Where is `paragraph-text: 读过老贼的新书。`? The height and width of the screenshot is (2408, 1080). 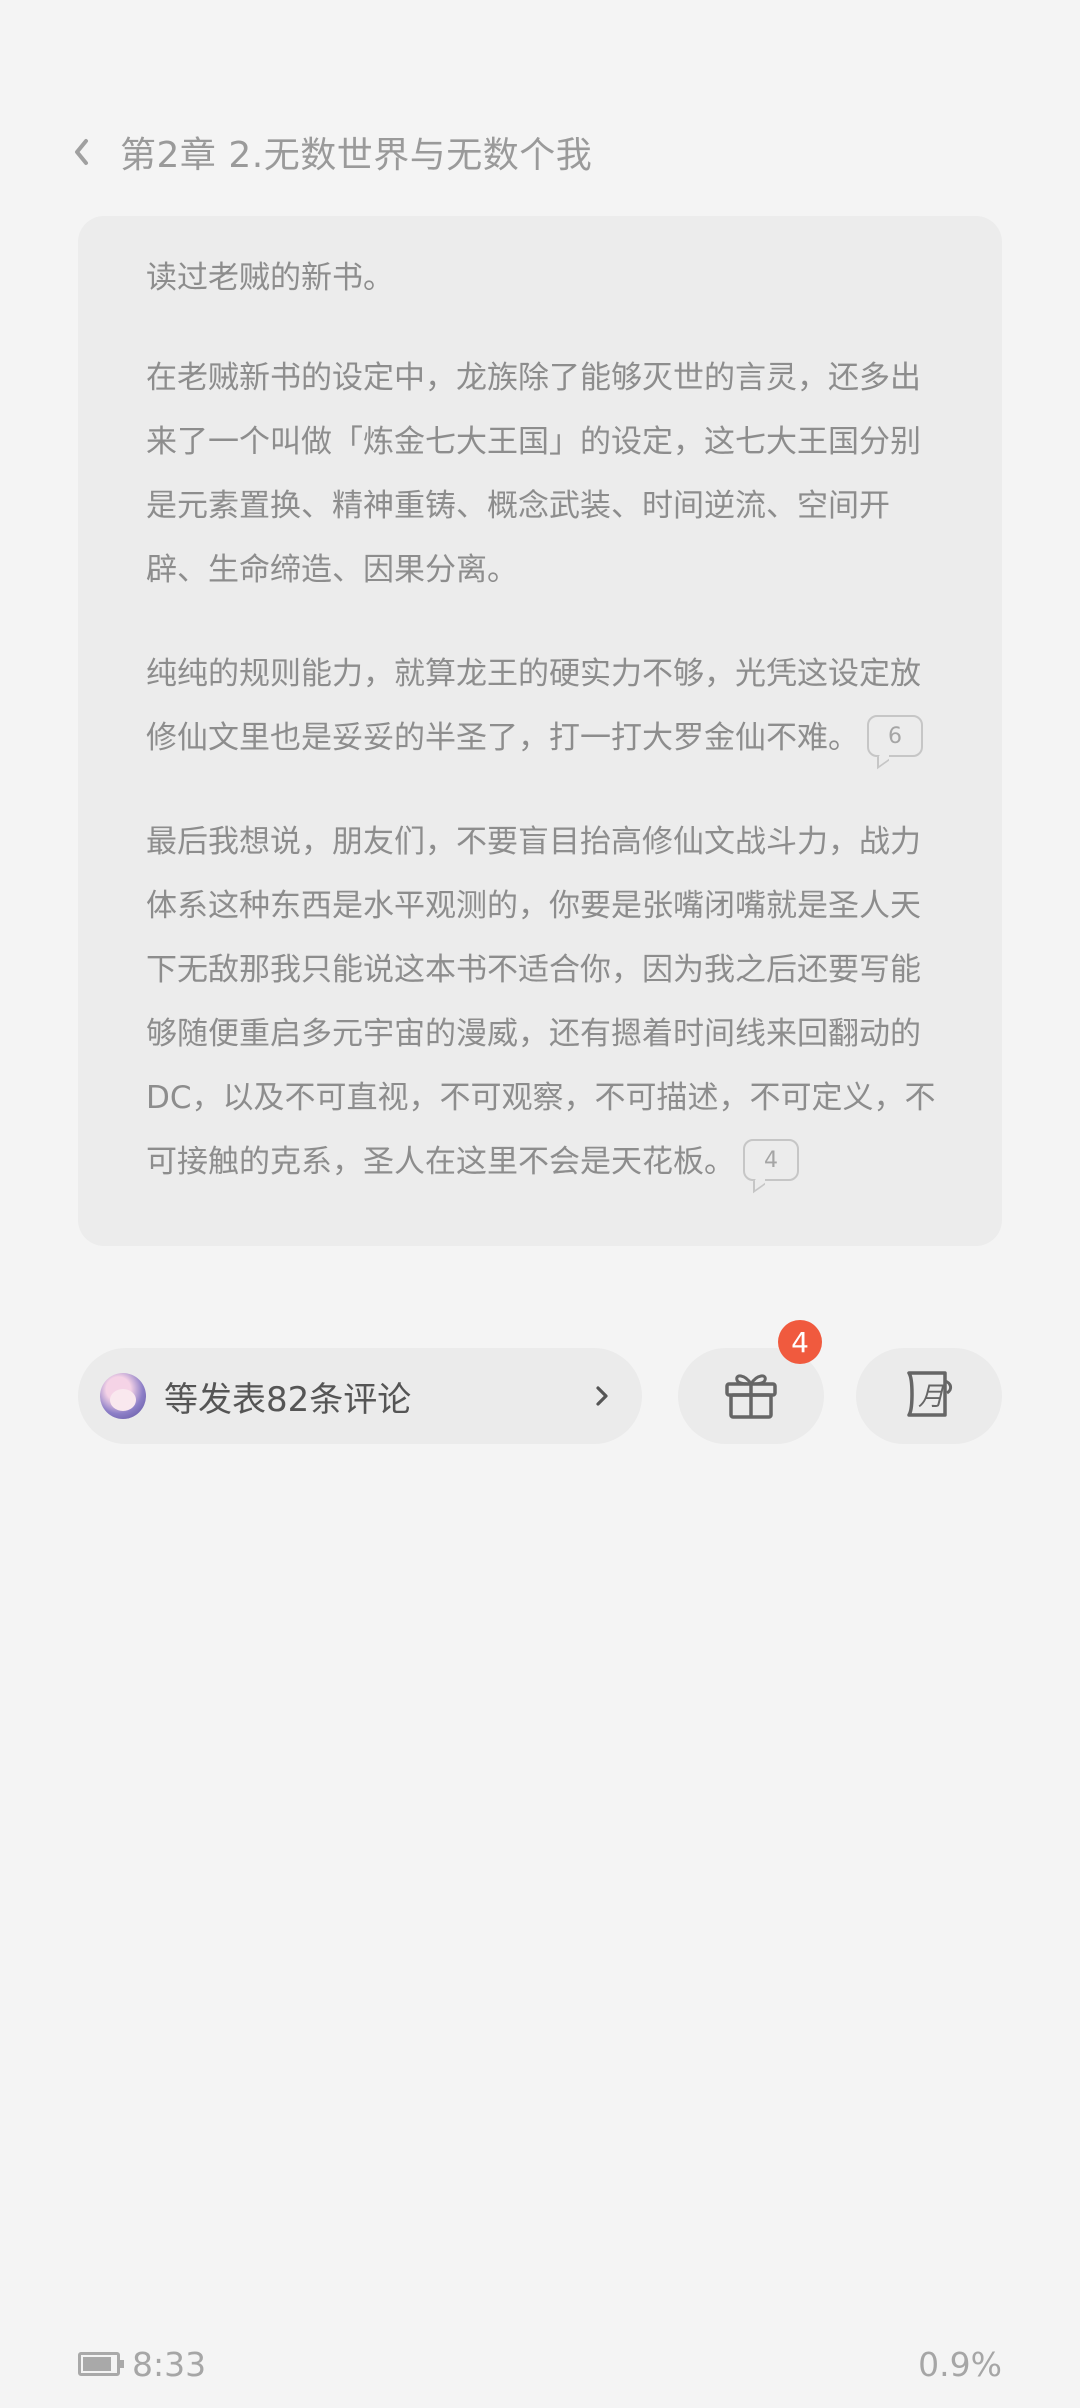
paragraph-text: 读过老贼的新书。 is located at coordinates (270, 278).